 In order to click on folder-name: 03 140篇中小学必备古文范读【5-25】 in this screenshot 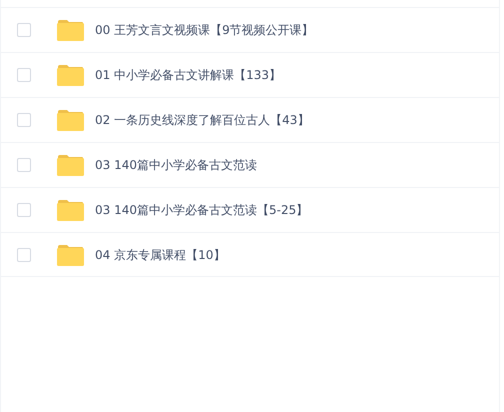, I will do `click(201, 210)`.